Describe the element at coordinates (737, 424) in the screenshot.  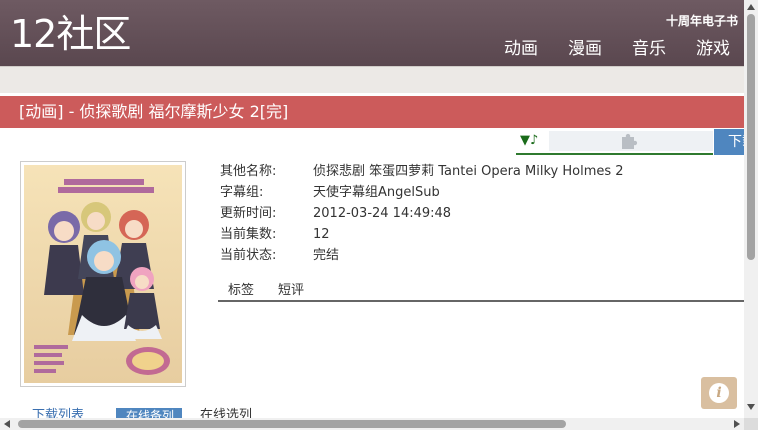
I see `scroll-right-arrow-icon` at that location.